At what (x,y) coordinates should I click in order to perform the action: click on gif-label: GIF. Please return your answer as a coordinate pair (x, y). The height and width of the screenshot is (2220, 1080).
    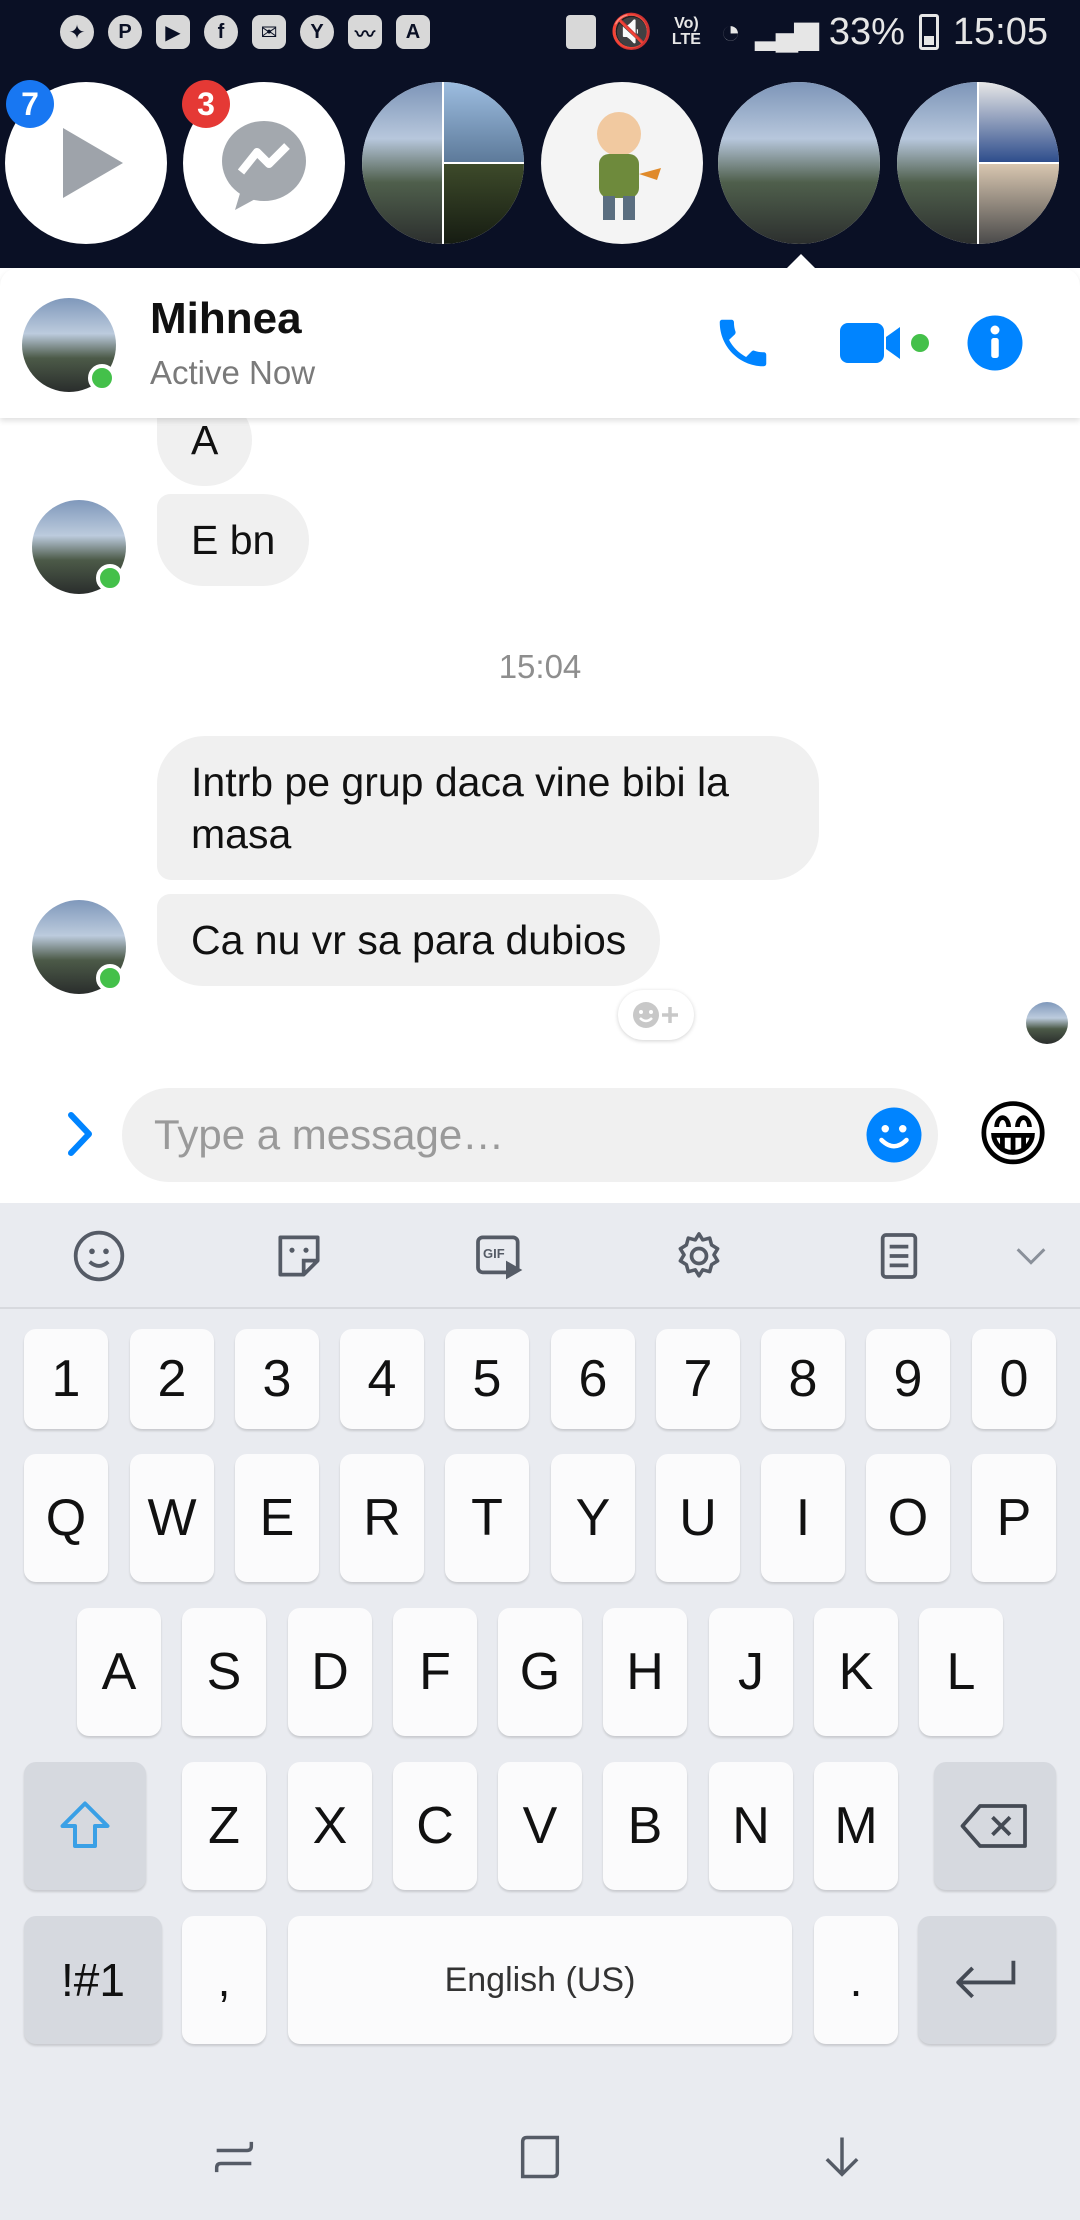
    Looking at the image, I should click on (494, 1253).